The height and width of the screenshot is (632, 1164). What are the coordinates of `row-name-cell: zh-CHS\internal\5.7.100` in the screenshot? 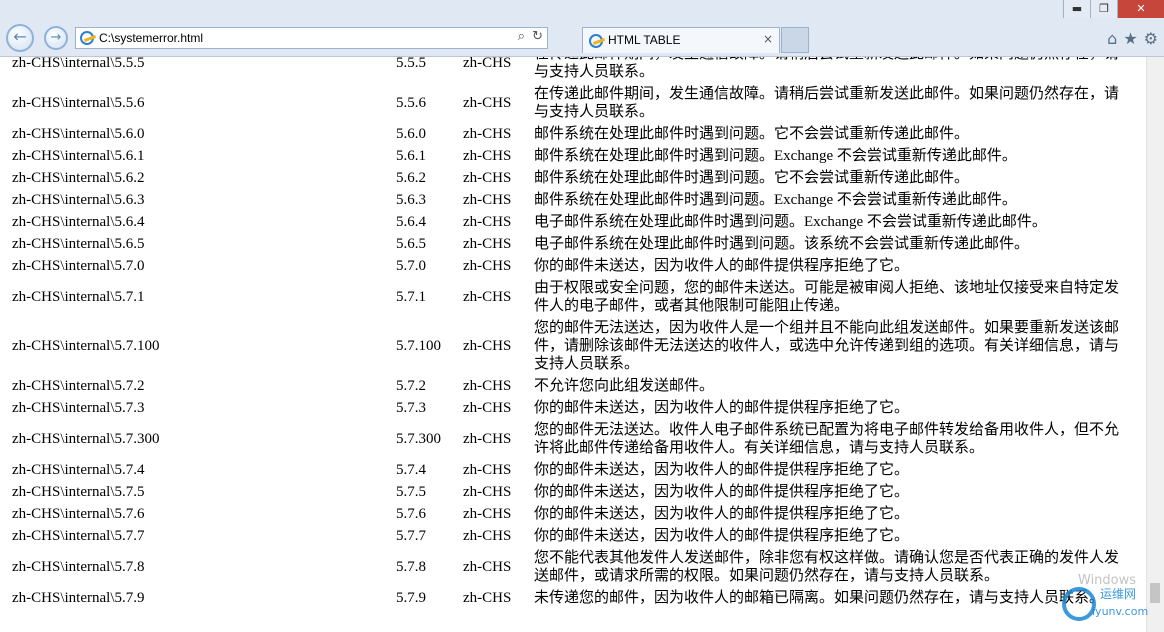 It's located at (86, 346).